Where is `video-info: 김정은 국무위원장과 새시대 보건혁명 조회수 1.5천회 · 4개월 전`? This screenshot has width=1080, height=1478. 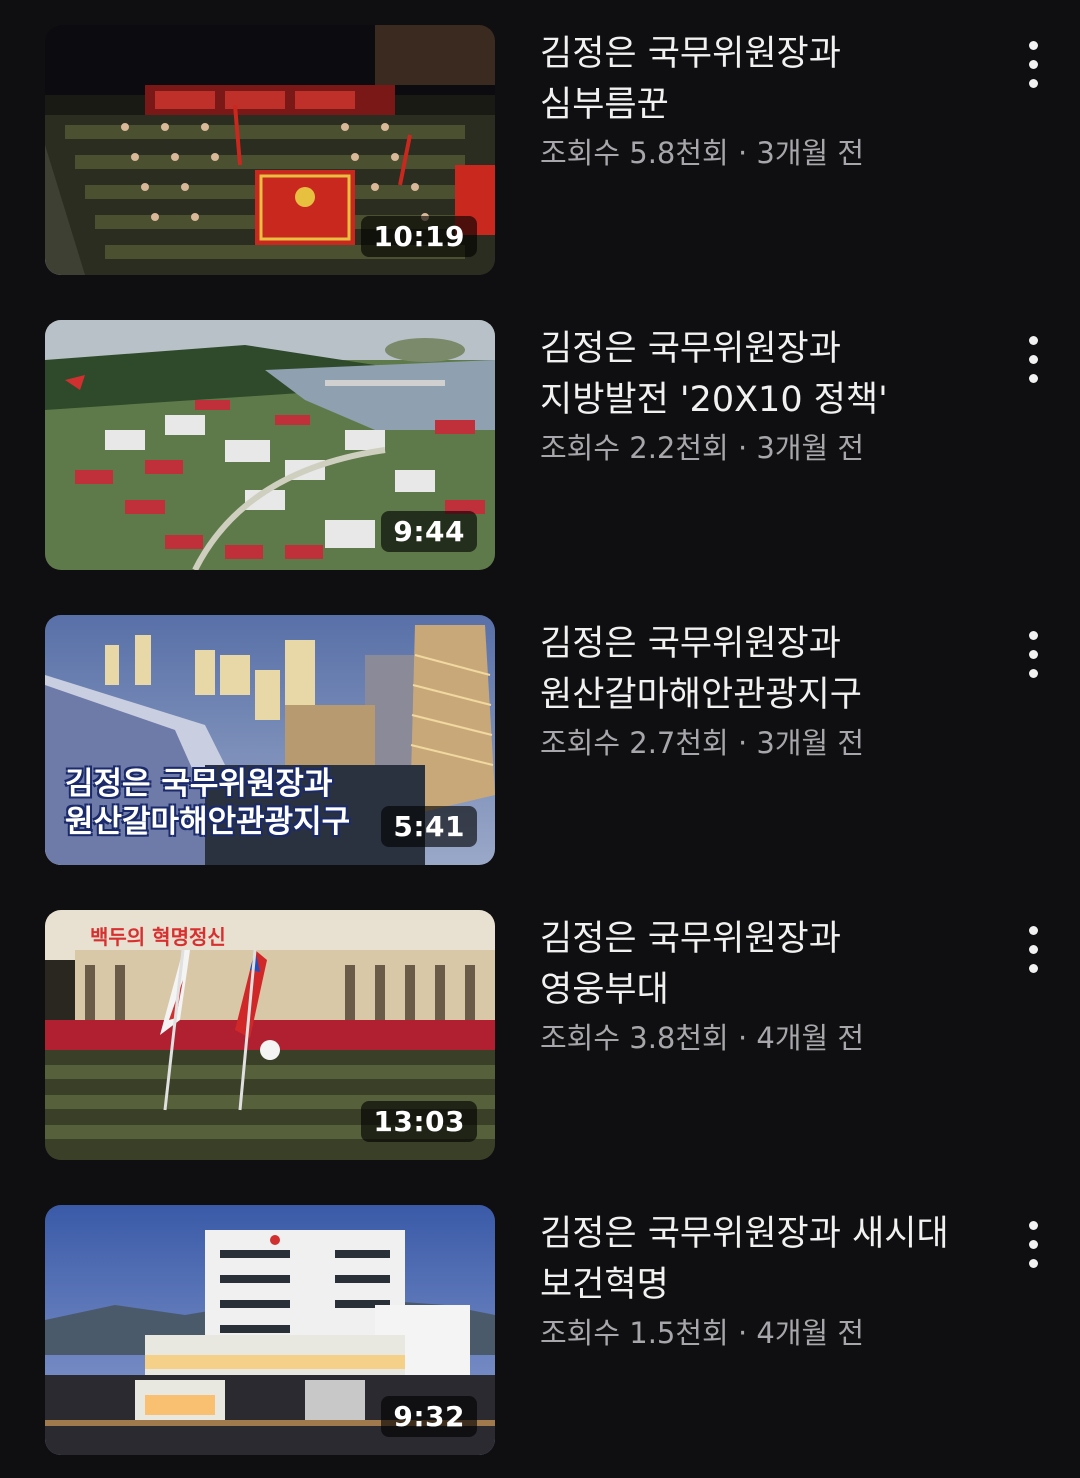 video-info: 김정은 국무위원장과 새시대 보건혁명 조회수 1.5천회 · 4개월 전 is located at coordinates (765, 1281).